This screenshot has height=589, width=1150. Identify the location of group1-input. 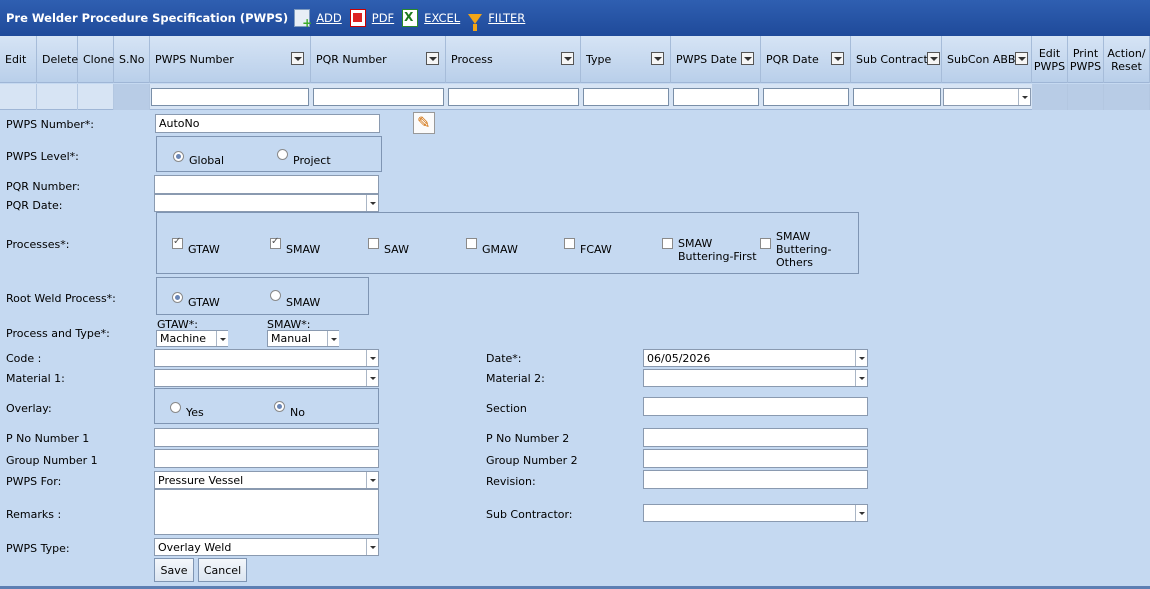
(266, 458).